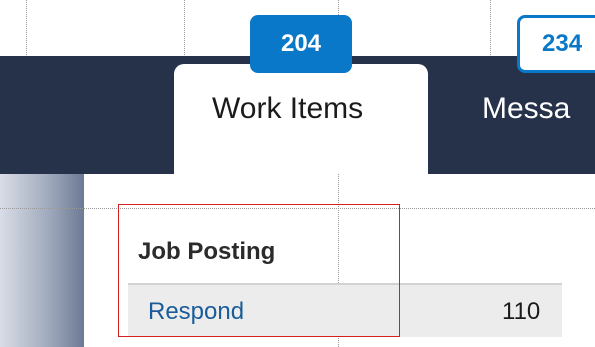 The height and width of the screenshot is (347, 595). What do you see at coordinates (556, 44) in the screenshot?
I see `messages-count-badge: 234` at bounding box center [556, 44].